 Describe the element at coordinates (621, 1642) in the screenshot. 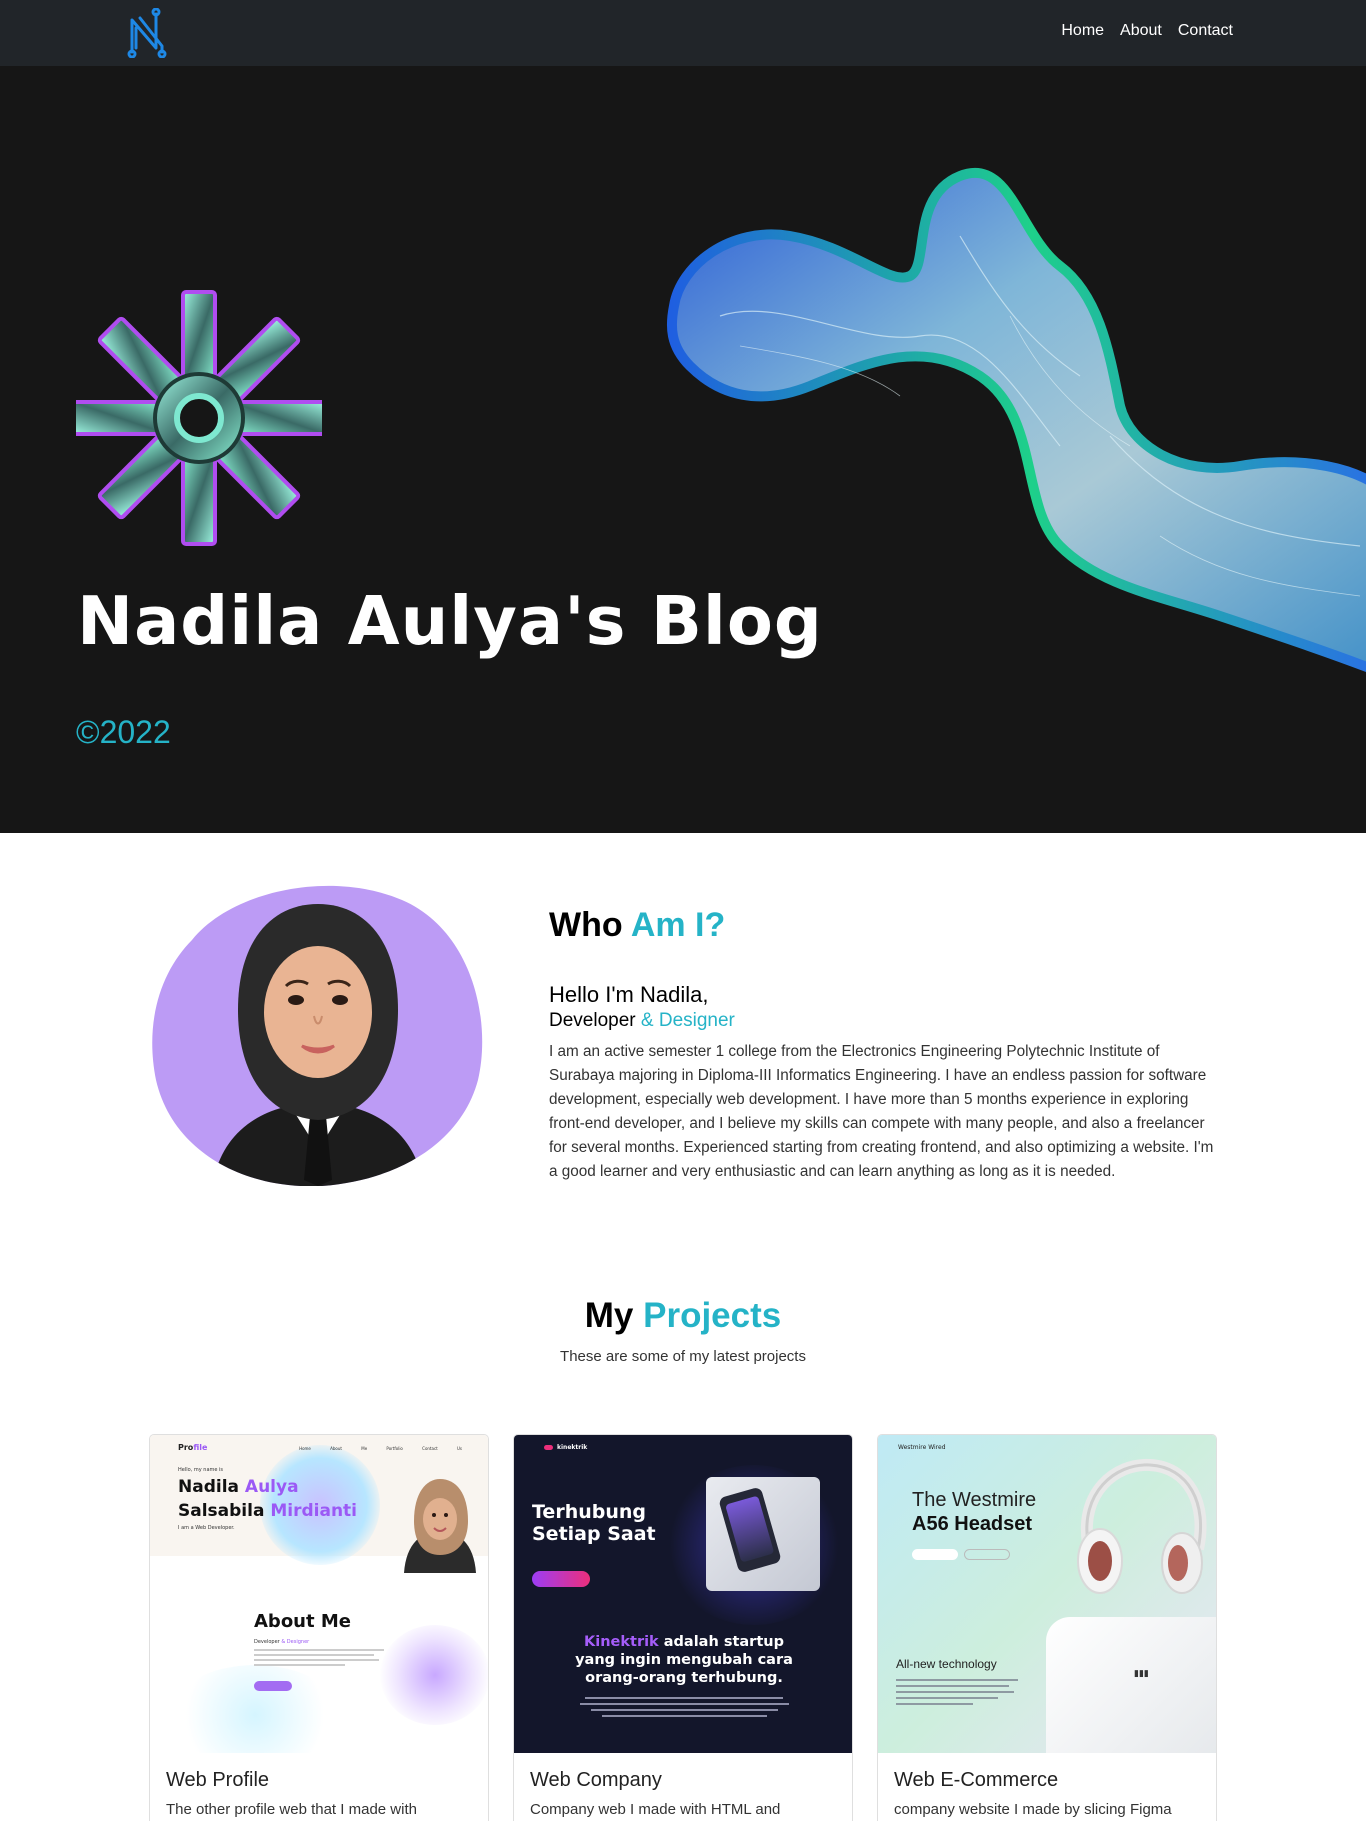

I see `thumbnail-tagline-accent: Kinektrik` at that location.